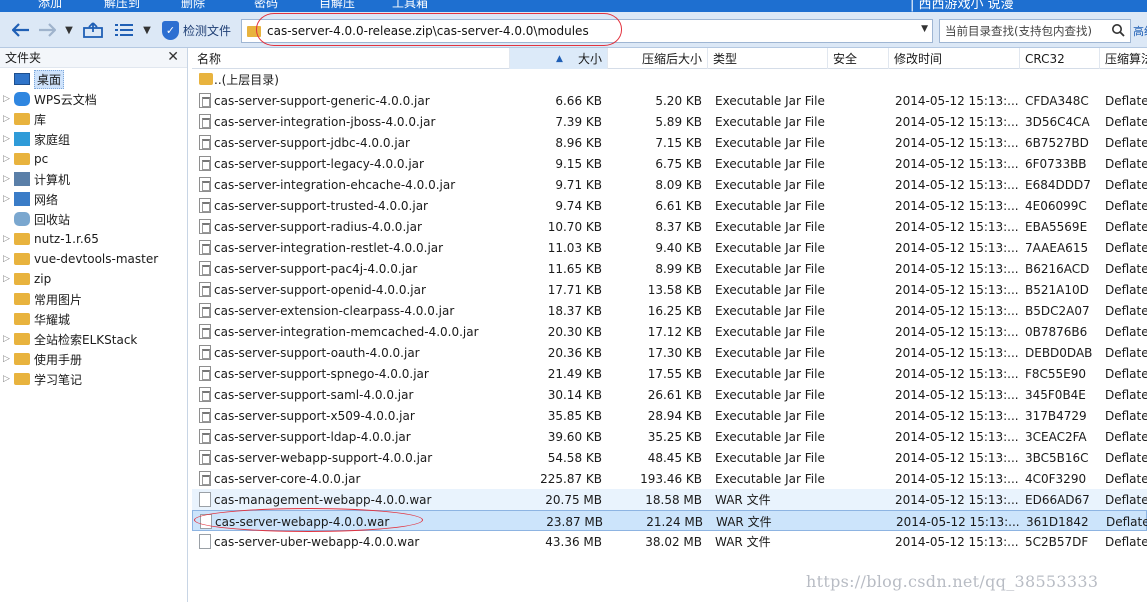 The image size is (1147, 602). Describe the element at coordinates (669, 79) in the screenshot. I see `parent-directory-row: ..(上层目录)` at that location.